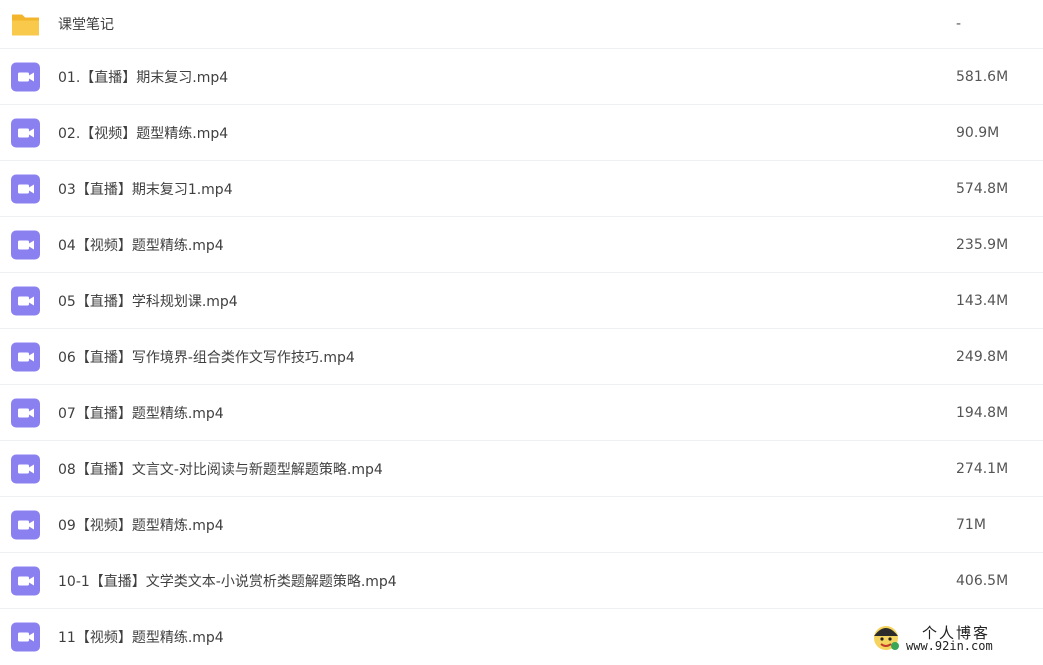 The height and width of the screenshot is (665, 1043). What do you see at coordinates (971, 524) in the screenshot?
I see `file-size: 71M` at bounding box center [971, 524].